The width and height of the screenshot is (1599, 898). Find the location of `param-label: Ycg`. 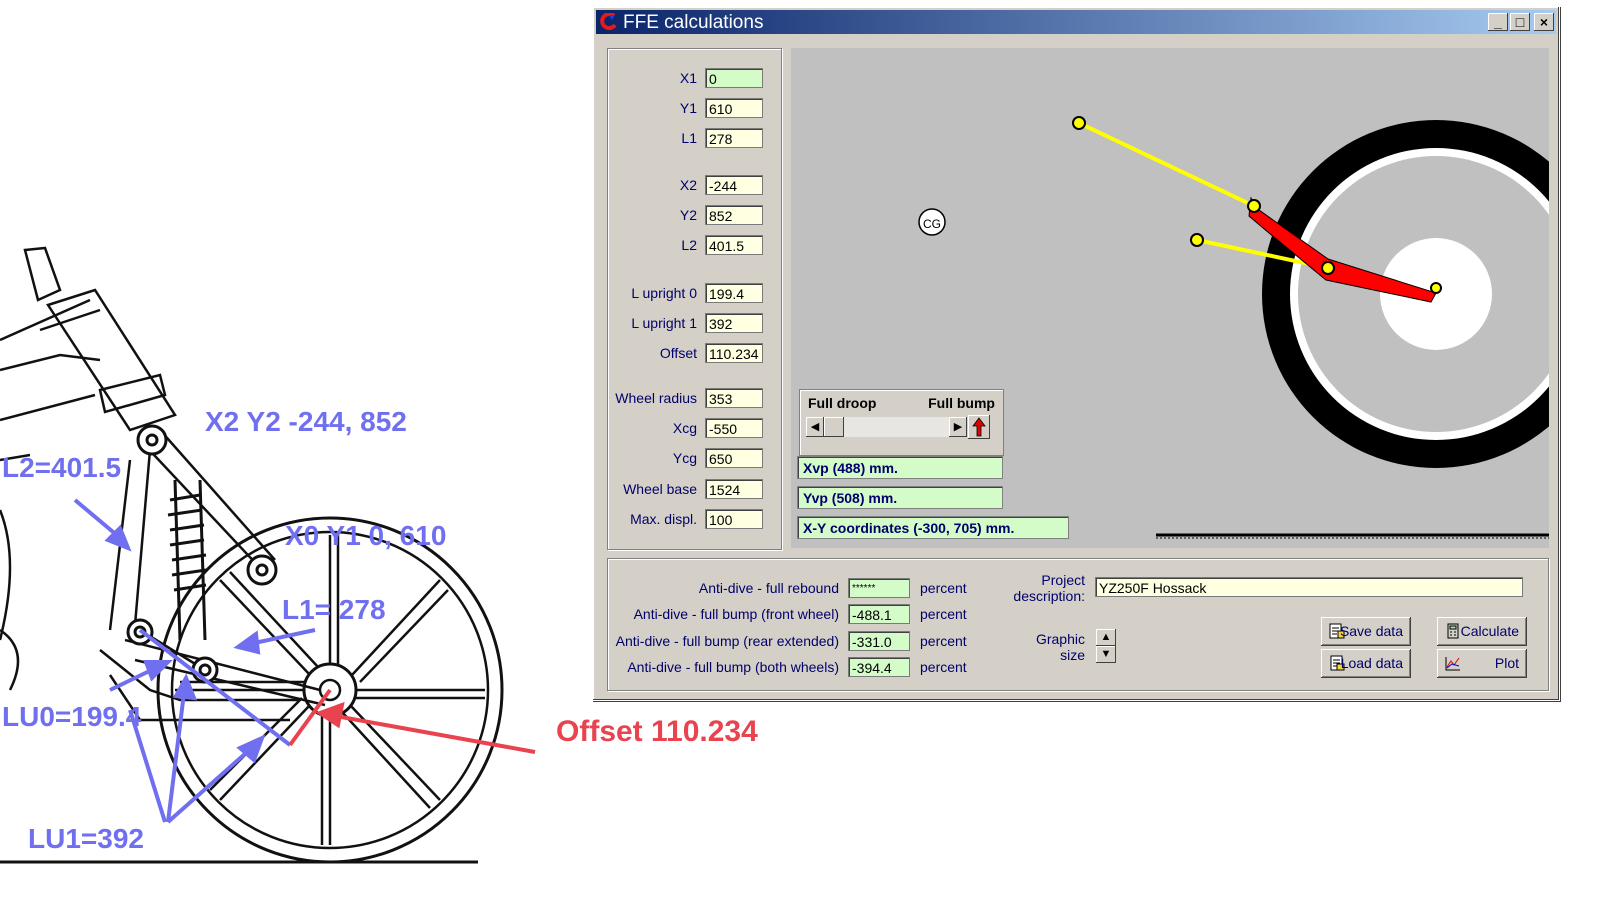

param-label: Ycg is located at coordinates (684, 458).